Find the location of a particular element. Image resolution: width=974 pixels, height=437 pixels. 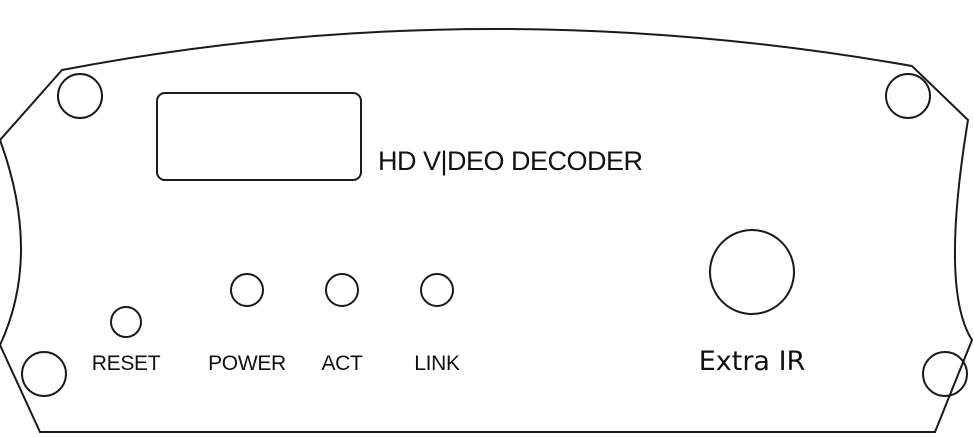

act-led is located at coordinates (342, 290).